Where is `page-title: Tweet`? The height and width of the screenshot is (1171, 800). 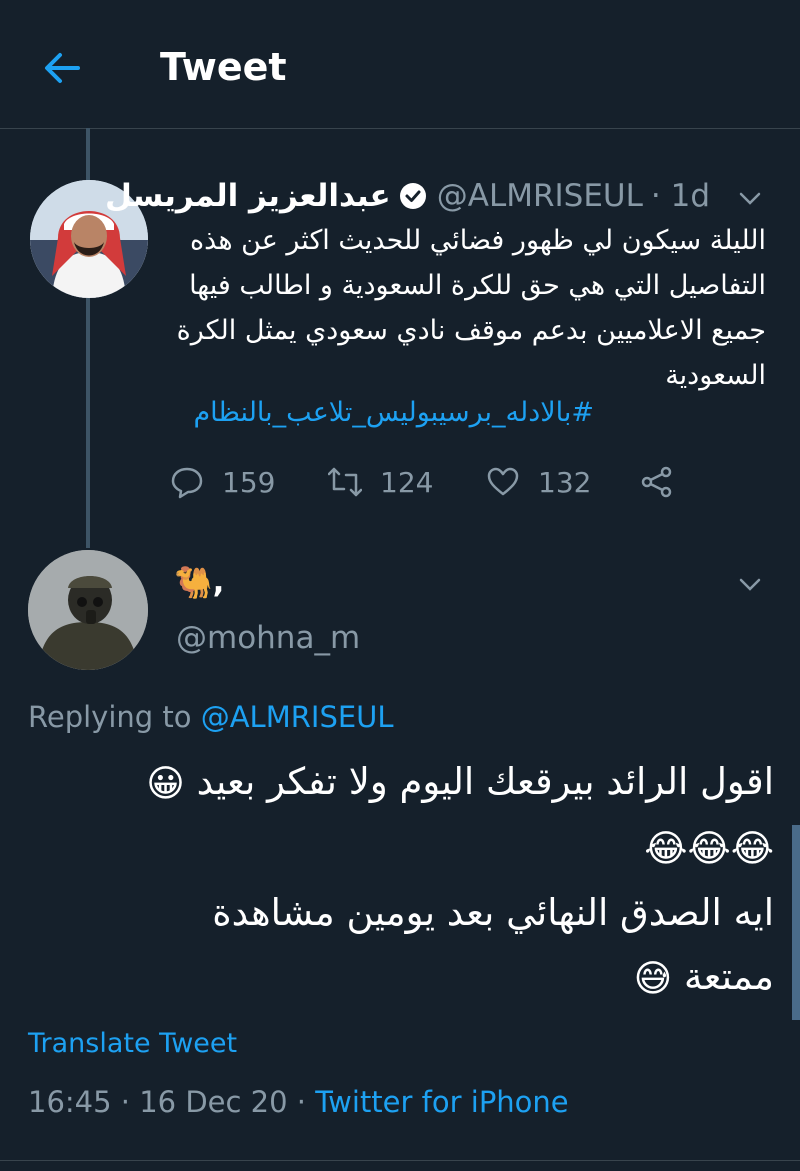
page-title: Tweet is located at coordinates (223, 67).